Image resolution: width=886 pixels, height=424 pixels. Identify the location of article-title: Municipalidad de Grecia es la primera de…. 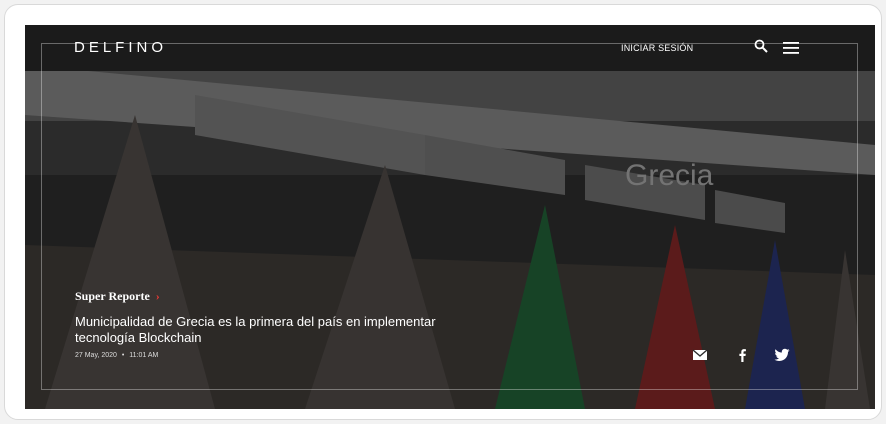
(275, 330).